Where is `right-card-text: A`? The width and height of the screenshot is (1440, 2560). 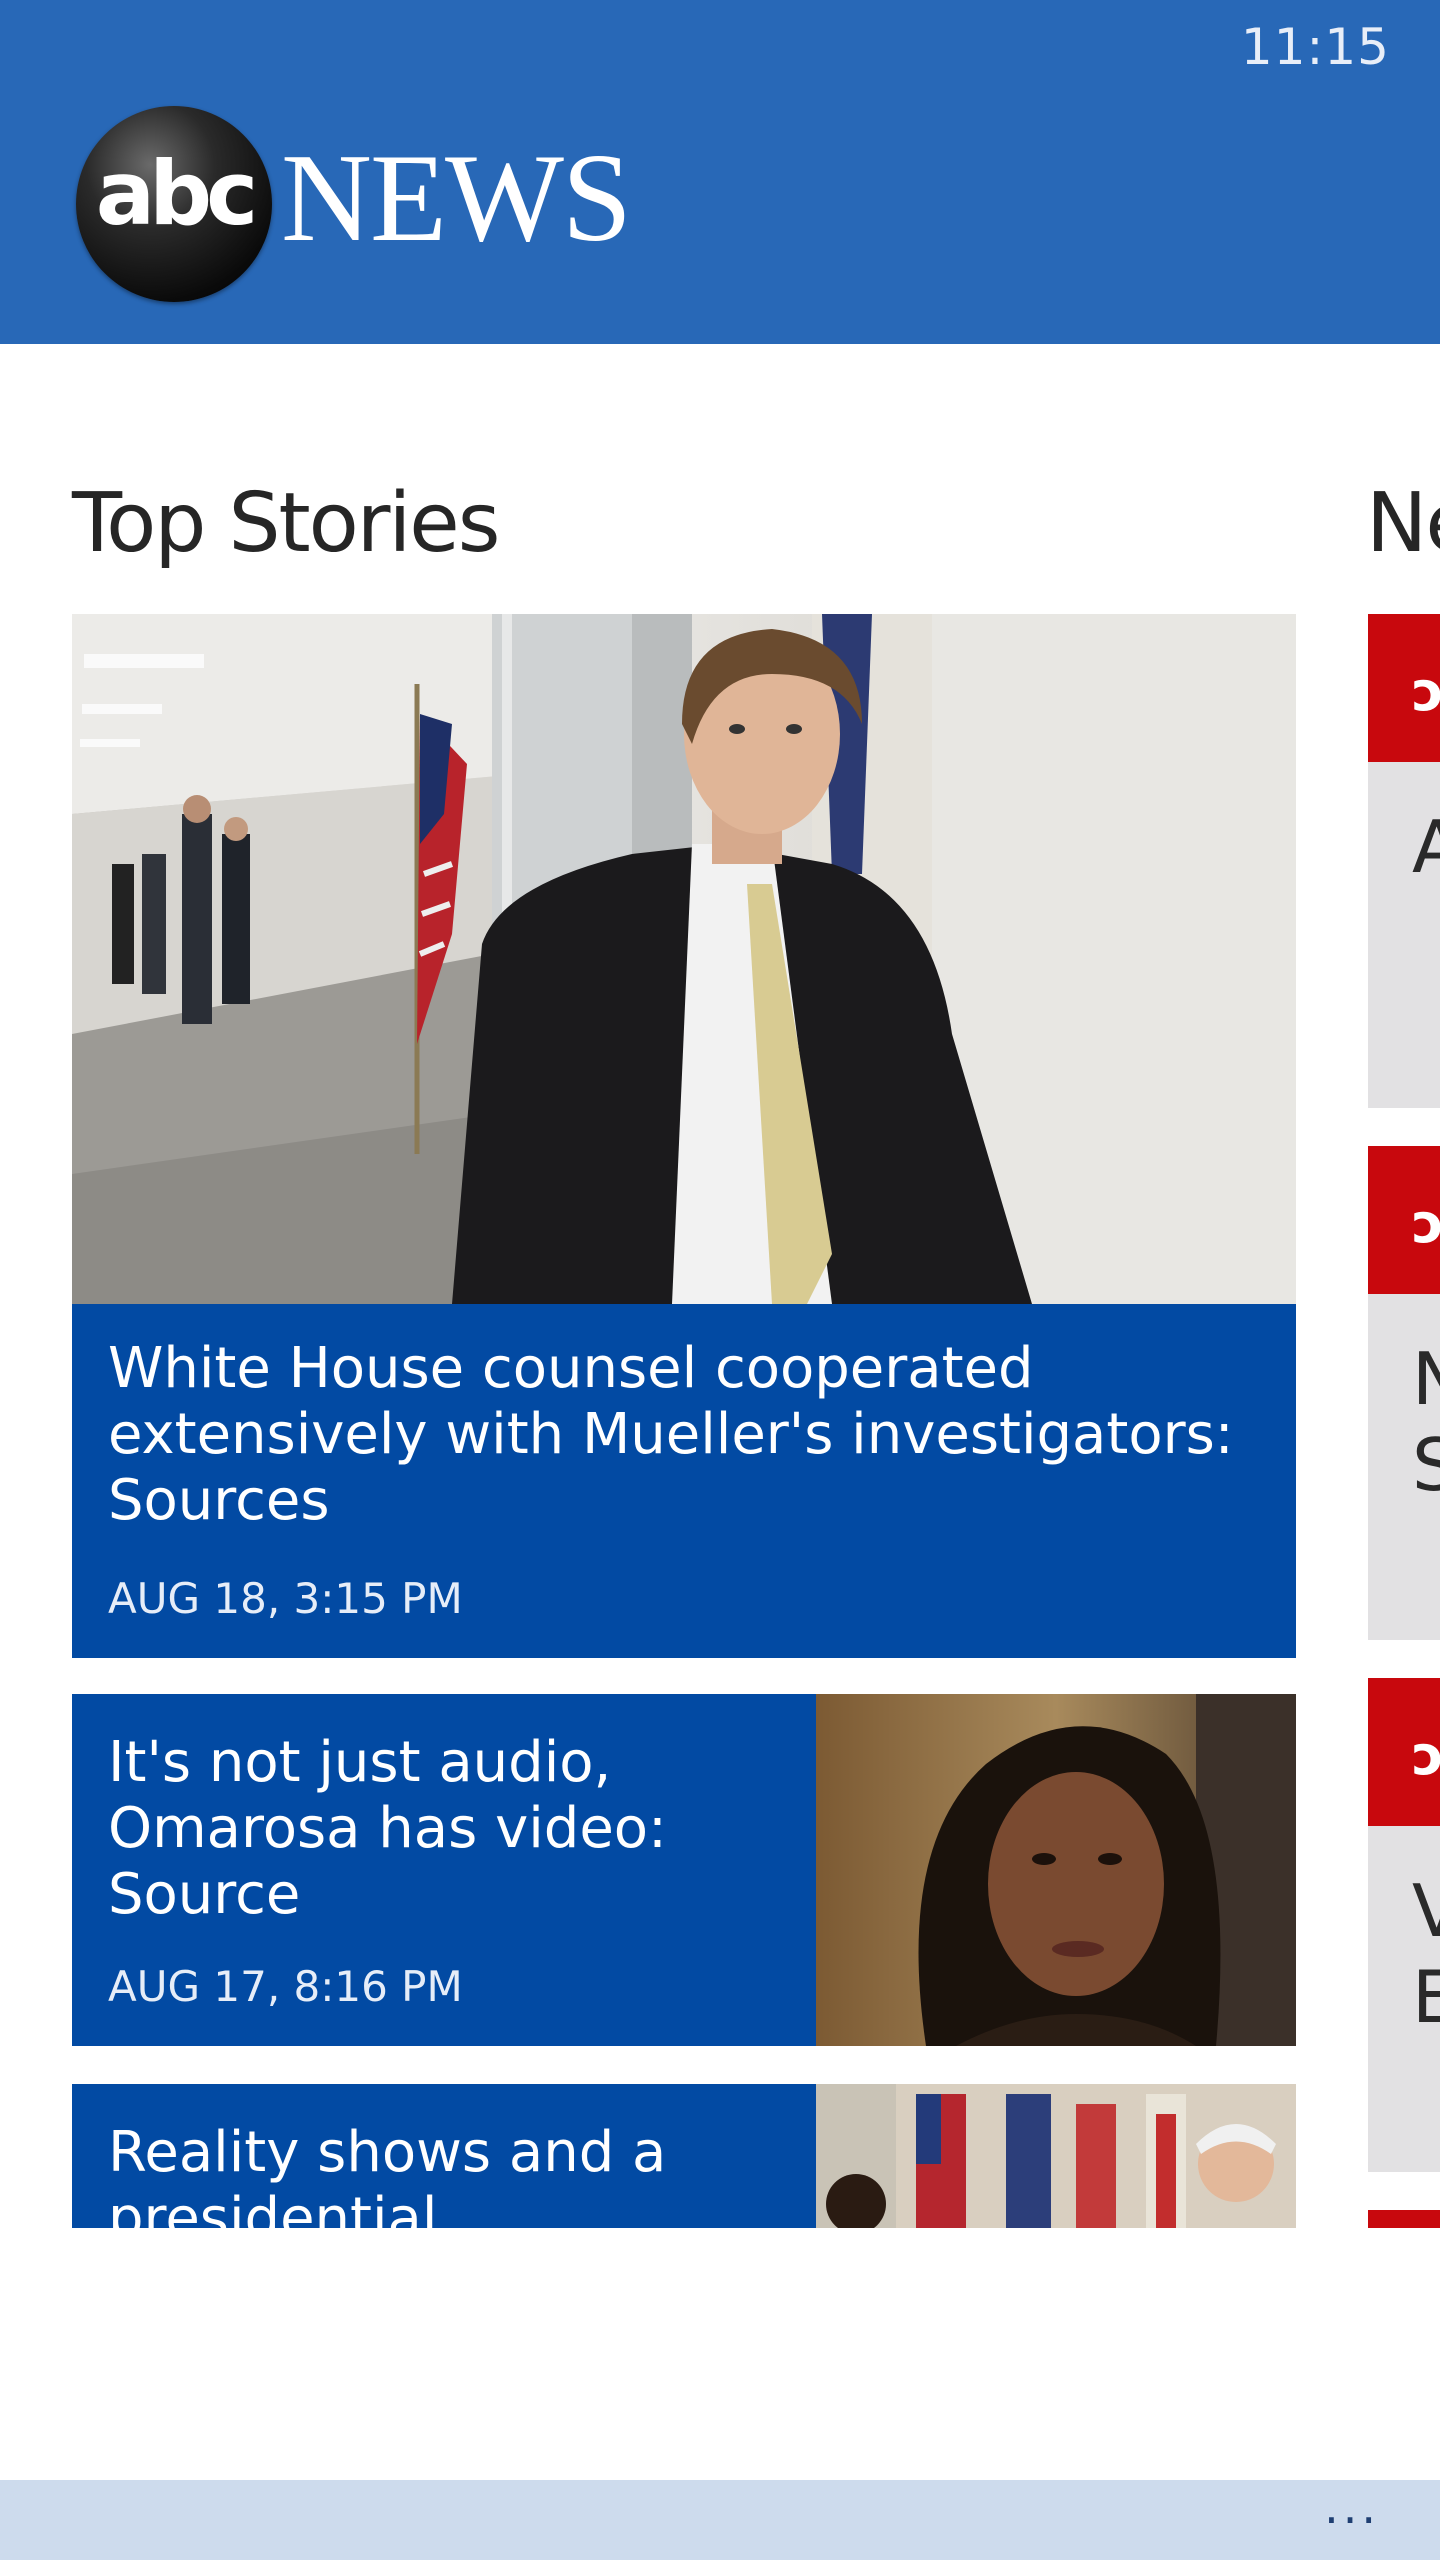
right-card-text: A is located at coordinates (1426, 847).